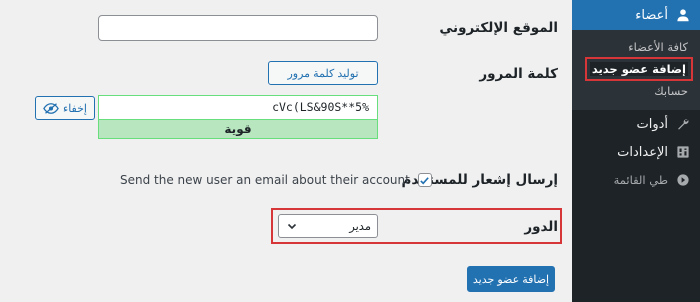 This screenshot has width=700, height=302. I want to click on users-submenu: كافة الأعضاء إضافة عضو جديد حسابك, so click(636, 70).